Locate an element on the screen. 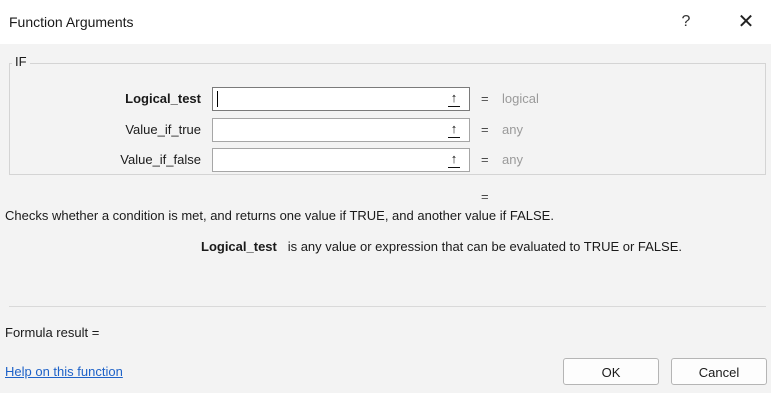 This screenshot has height=393, width=771. argument-description-name: Logical_test is located at coordinates (239, 246).